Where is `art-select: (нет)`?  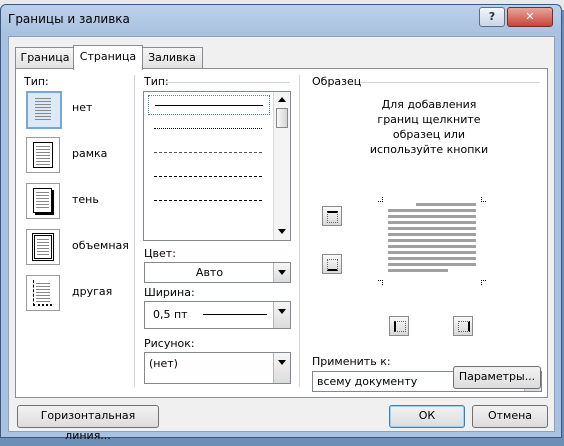
art-select: (нет) is located at coordinates (217, 368).